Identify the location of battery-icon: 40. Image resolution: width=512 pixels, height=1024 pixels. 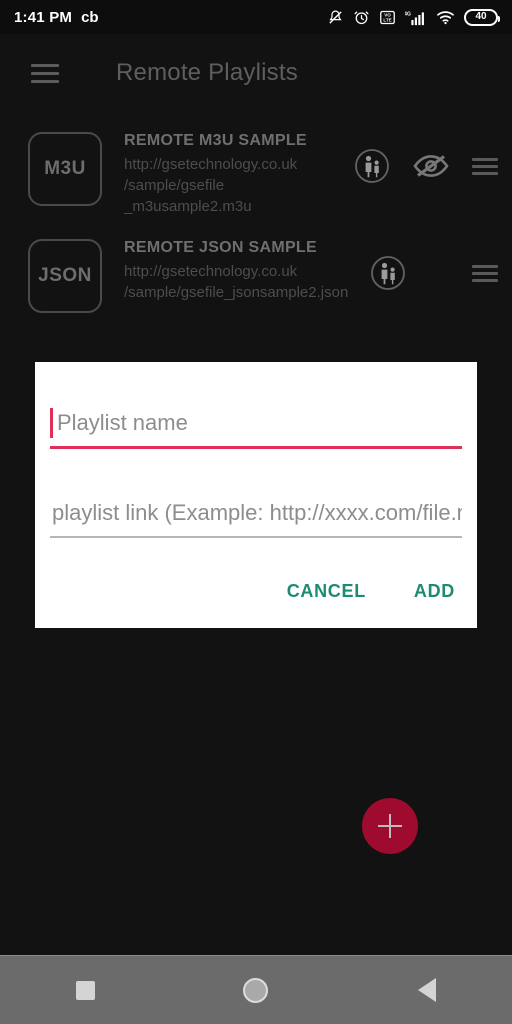
(482, 17).